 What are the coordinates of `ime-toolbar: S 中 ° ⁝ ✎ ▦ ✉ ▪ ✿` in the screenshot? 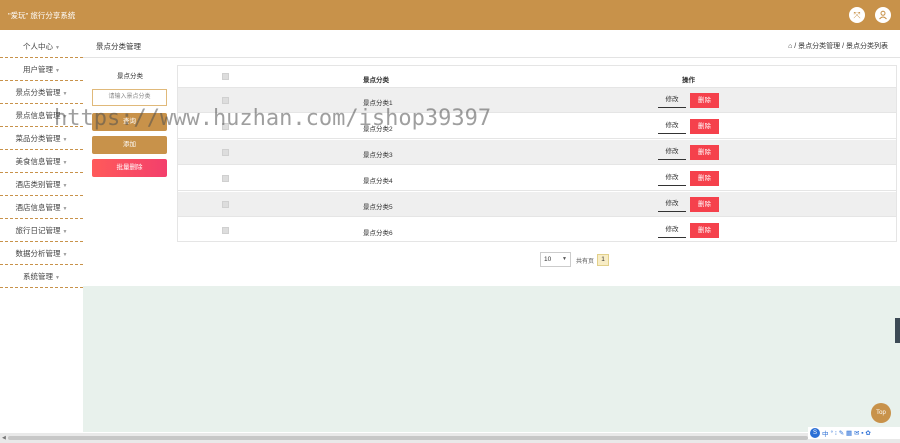 It's located at (854, 433).